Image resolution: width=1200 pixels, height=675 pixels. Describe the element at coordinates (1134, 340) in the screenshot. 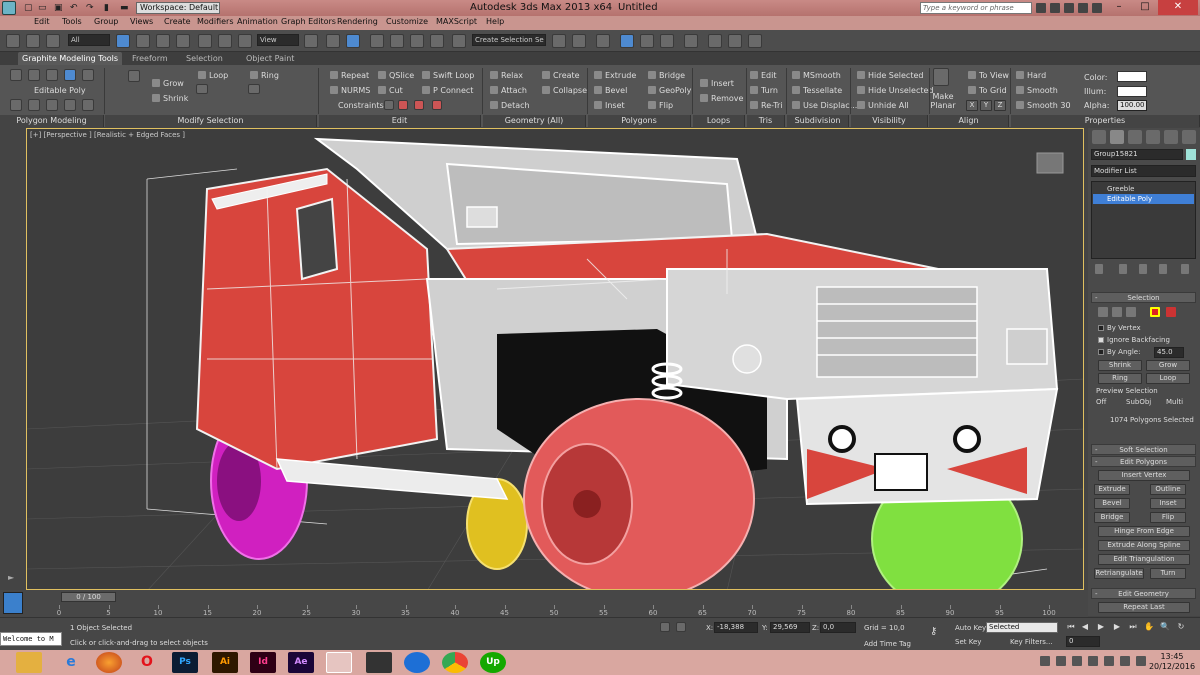

I see `ignore-backfacing-checkbox: Ignore Backfacing` at that location.